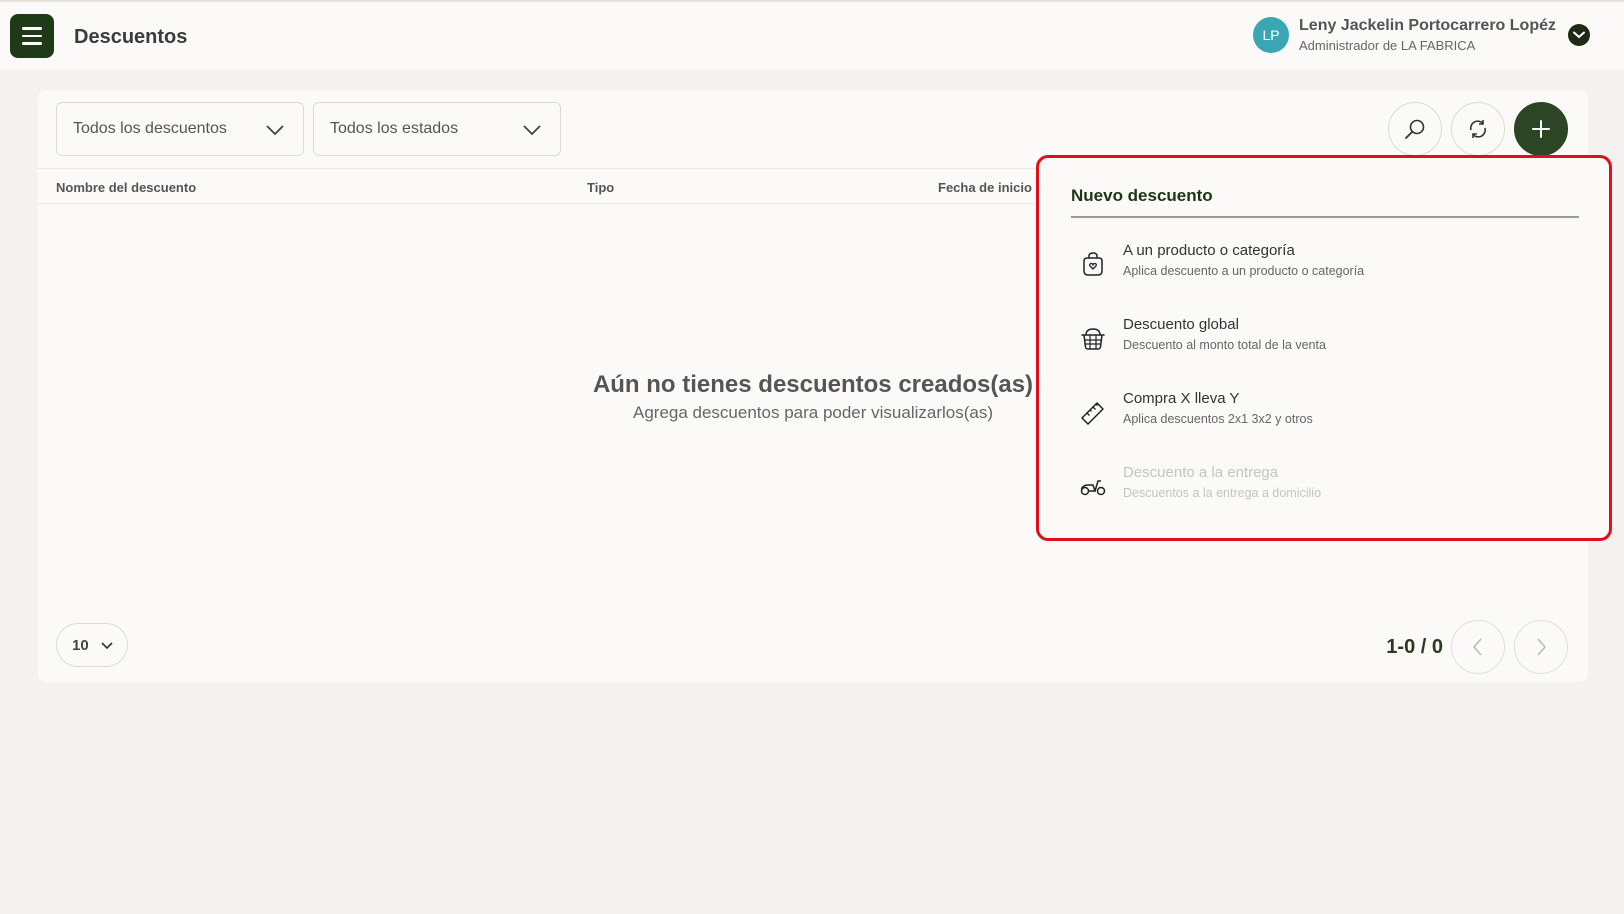 This screenshot has width=1624, height=914. I want to click on new-discount-menu-title: Nuevo descuento, so click(1142, 195).